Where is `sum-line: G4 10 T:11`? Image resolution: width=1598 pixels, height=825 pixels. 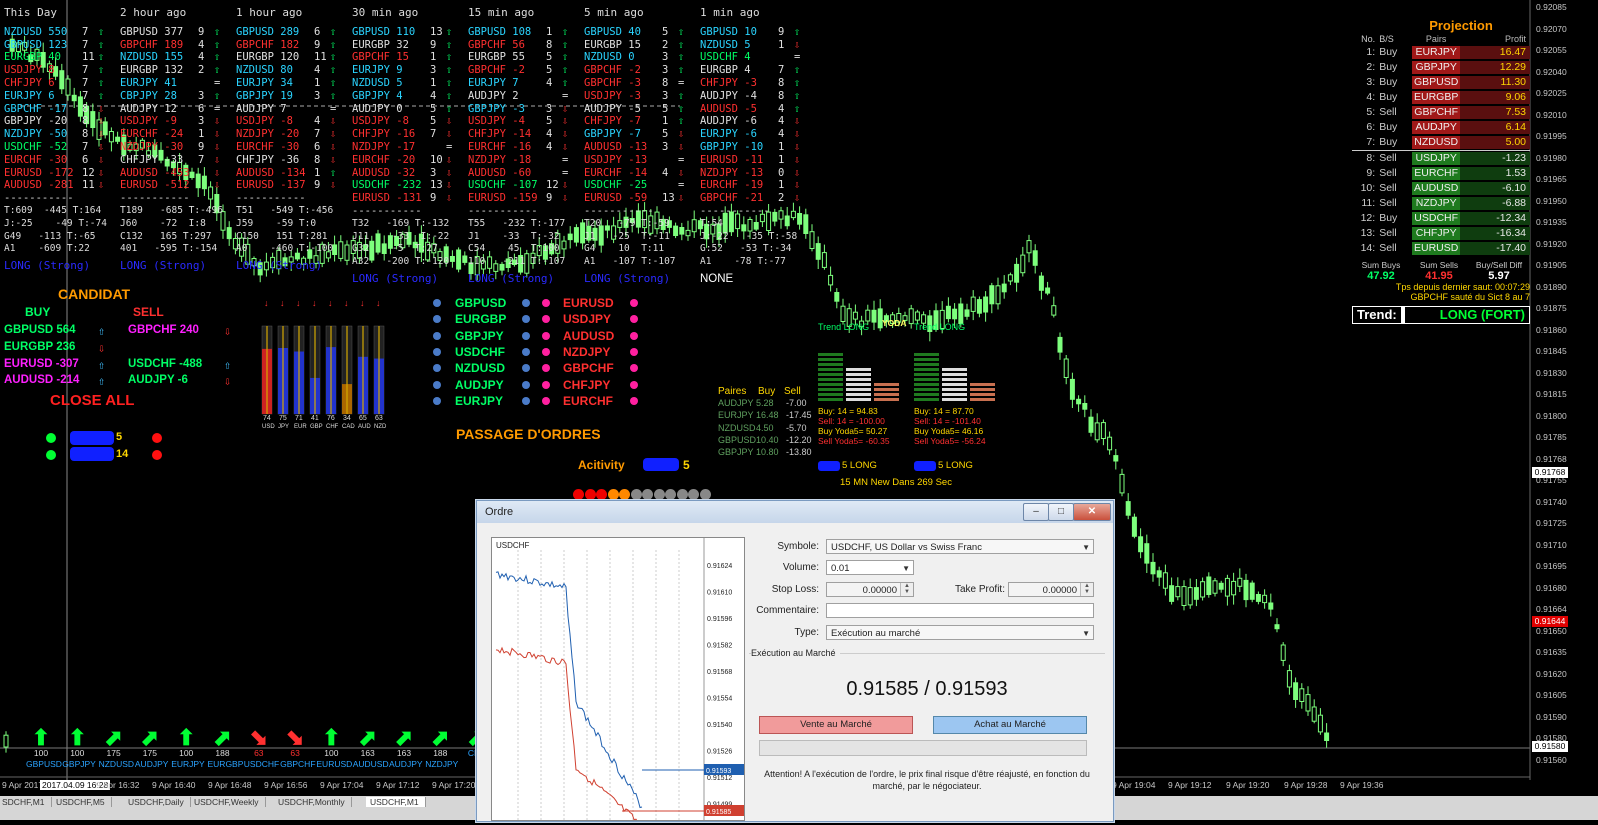 sum-line: G4 10 T:11 is located at coordinates (624, 249).